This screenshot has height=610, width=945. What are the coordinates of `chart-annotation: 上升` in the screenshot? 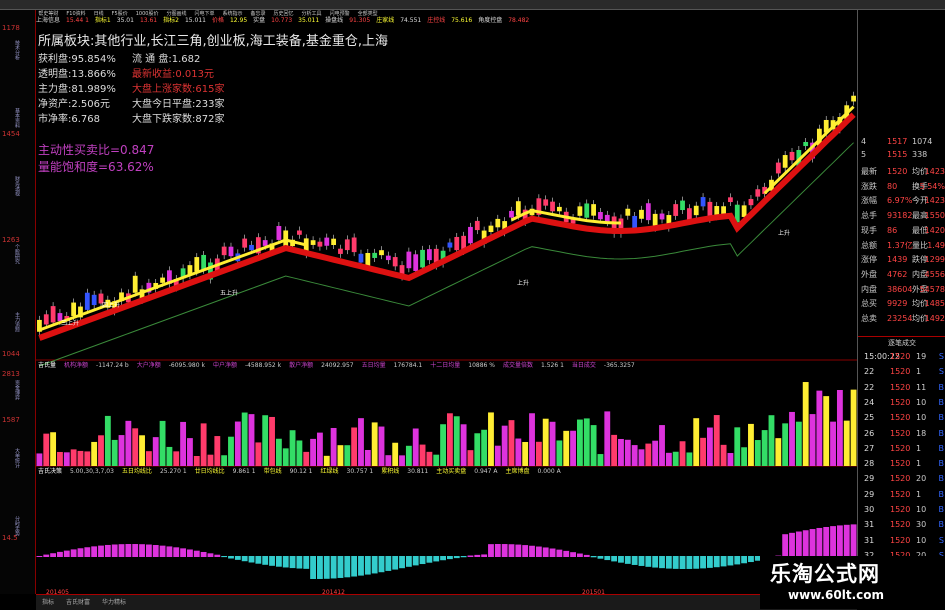 It's located at (784, 233).